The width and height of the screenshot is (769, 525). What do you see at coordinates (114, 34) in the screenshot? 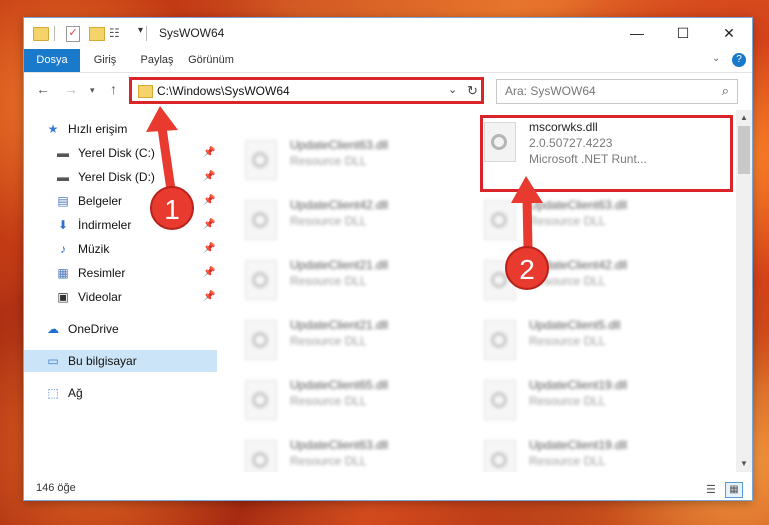
I see `customize-icon: ☷` at bounding box center [114, 34].